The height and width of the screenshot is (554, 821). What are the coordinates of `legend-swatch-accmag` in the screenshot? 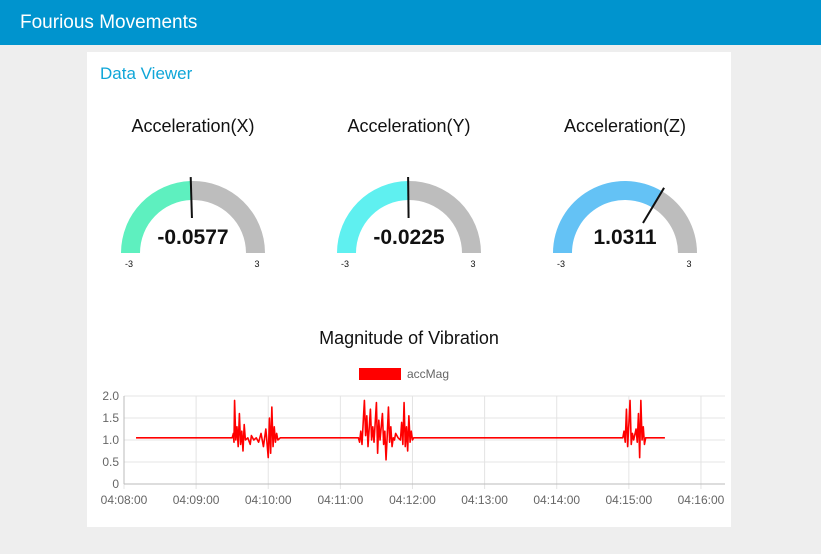 It's located at (380, 374).